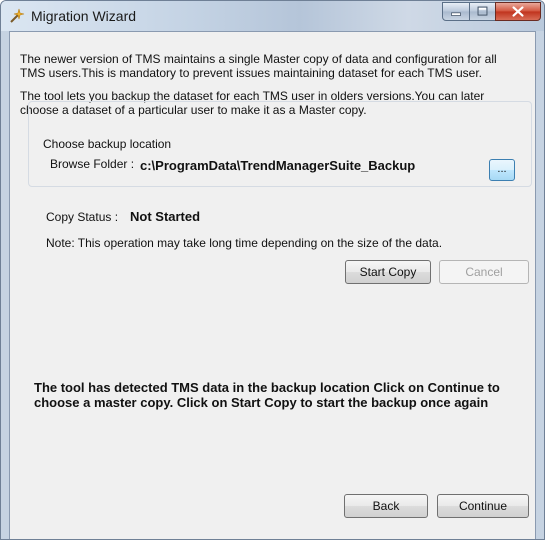 This screenshot has width=547, height=542. Describe the element at coordinates (82, 217) in the screenshot. I see `copy-status-label: Copy Status :` at that location.